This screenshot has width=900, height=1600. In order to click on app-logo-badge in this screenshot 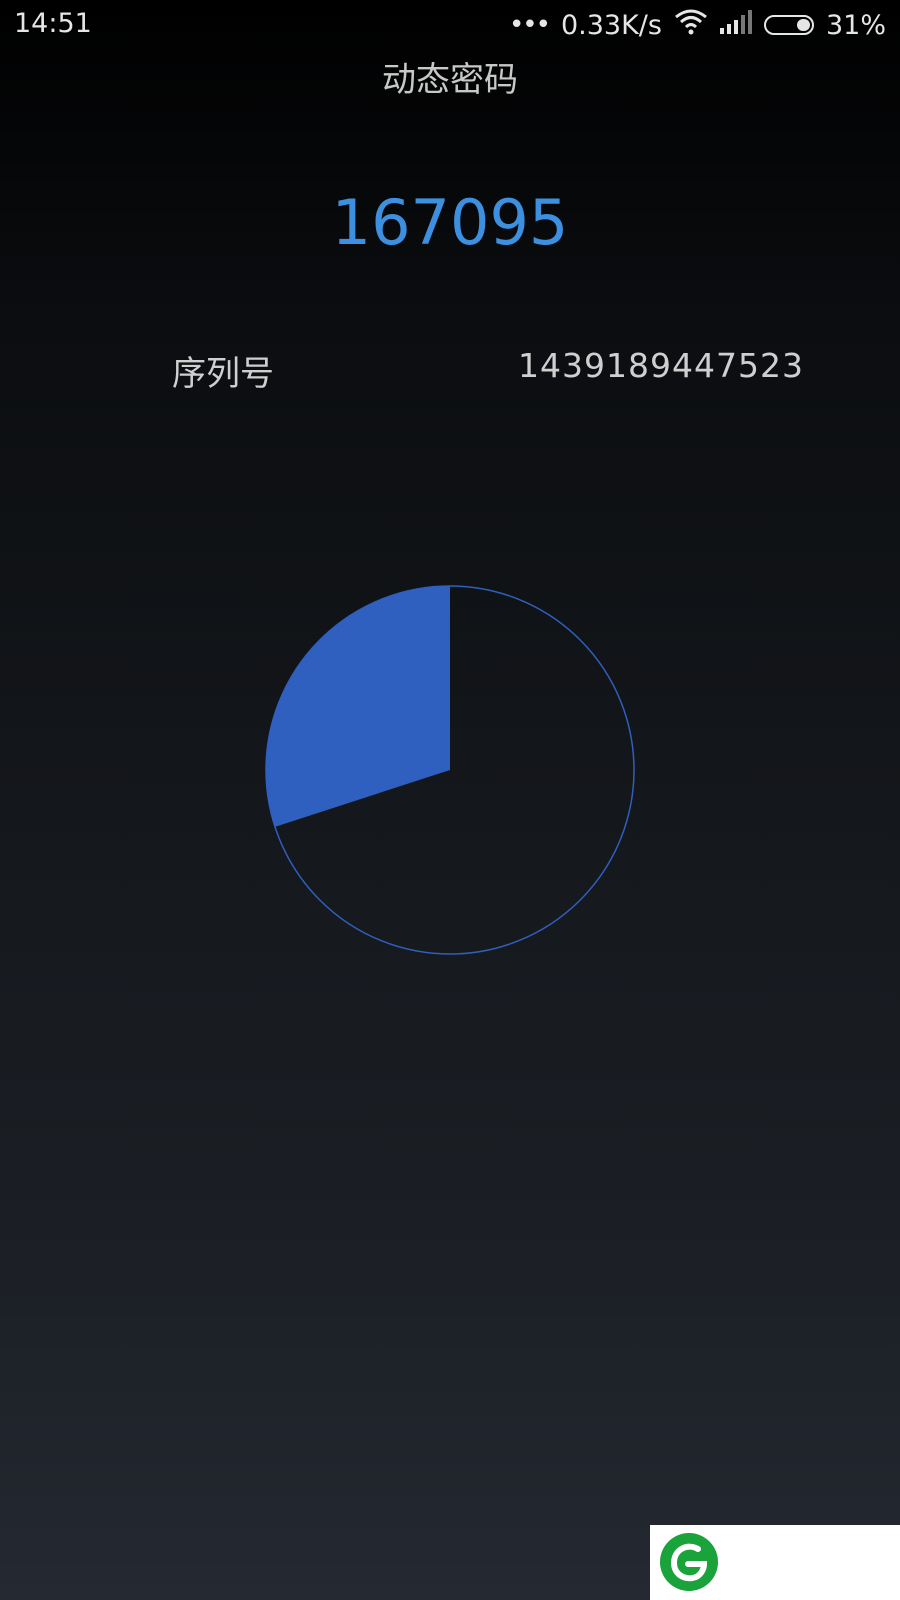, I will do `click(775, 1562)`.